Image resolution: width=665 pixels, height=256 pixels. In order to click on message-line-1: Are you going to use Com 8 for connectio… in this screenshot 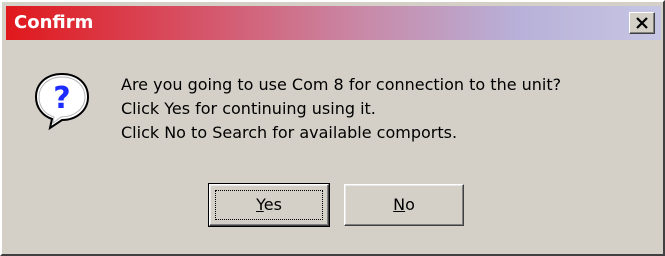, I will do `click(341, 84)`.